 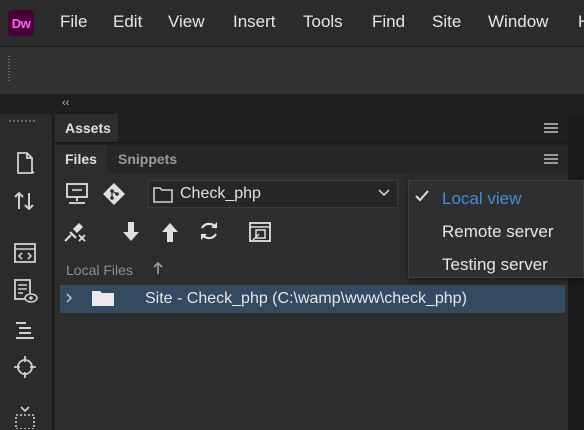 I want to click on view-menu-item-testing: Testing server, so click(x=495, y=265).